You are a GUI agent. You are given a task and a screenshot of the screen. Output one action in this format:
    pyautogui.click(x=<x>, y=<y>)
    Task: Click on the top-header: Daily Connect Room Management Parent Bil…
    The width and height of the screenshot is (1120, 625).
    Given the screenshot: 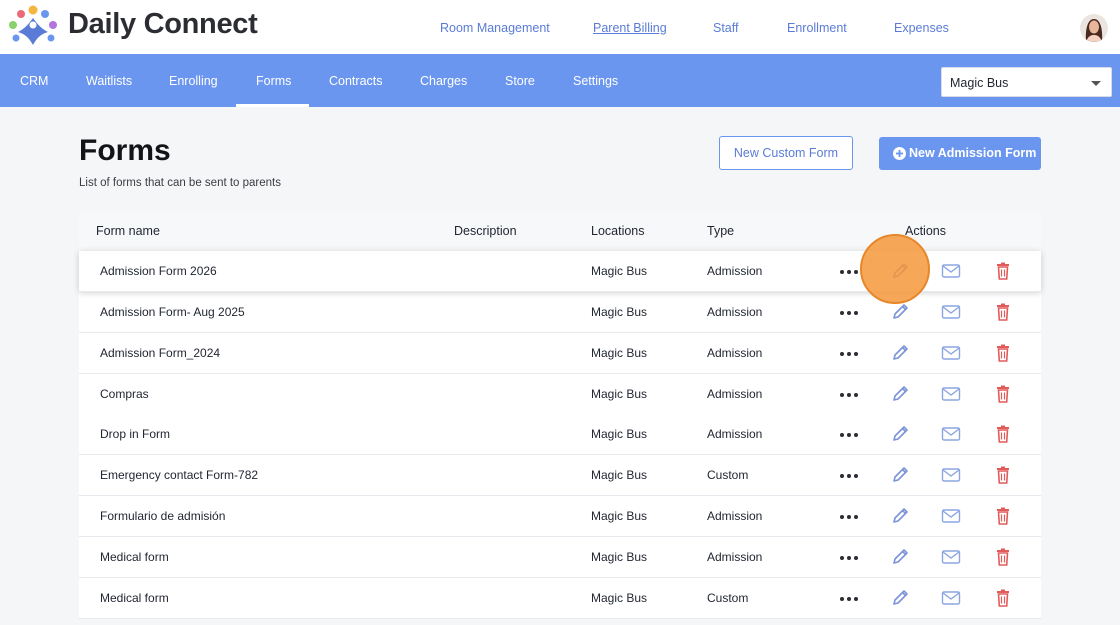 What is the action you would take?
    pyautogui.click(x=560, y=27)
    